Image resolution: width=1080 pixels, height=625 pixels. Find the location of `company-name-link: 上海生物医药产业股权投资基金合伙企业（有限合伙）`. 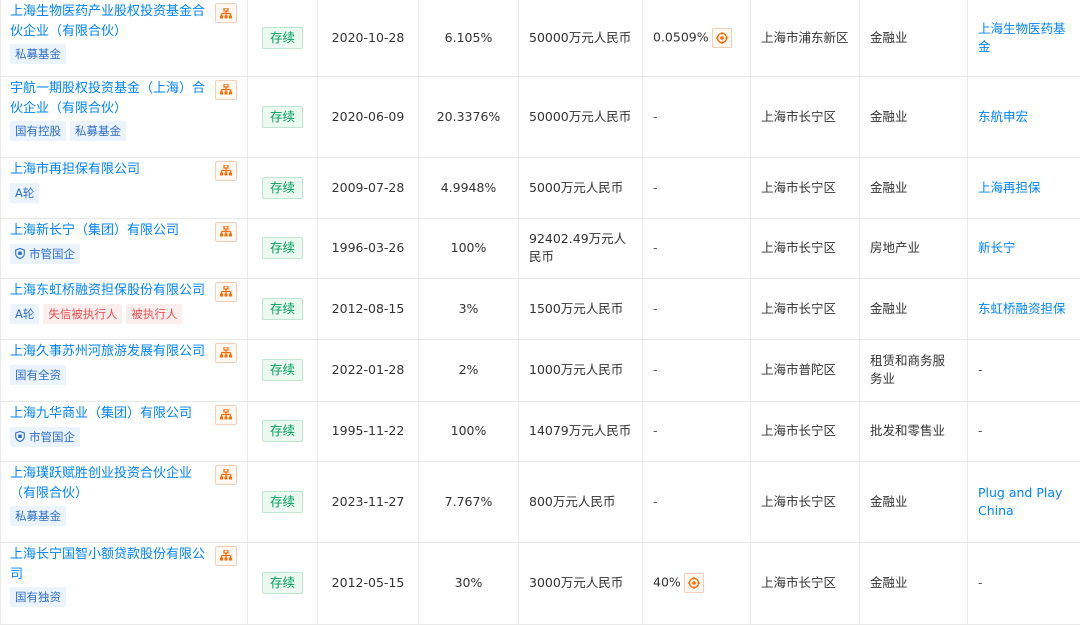

company-name-link: 上海生物医药产业股权投资基金合伙企业（有限合伙） is located at coordinates (111, 22).